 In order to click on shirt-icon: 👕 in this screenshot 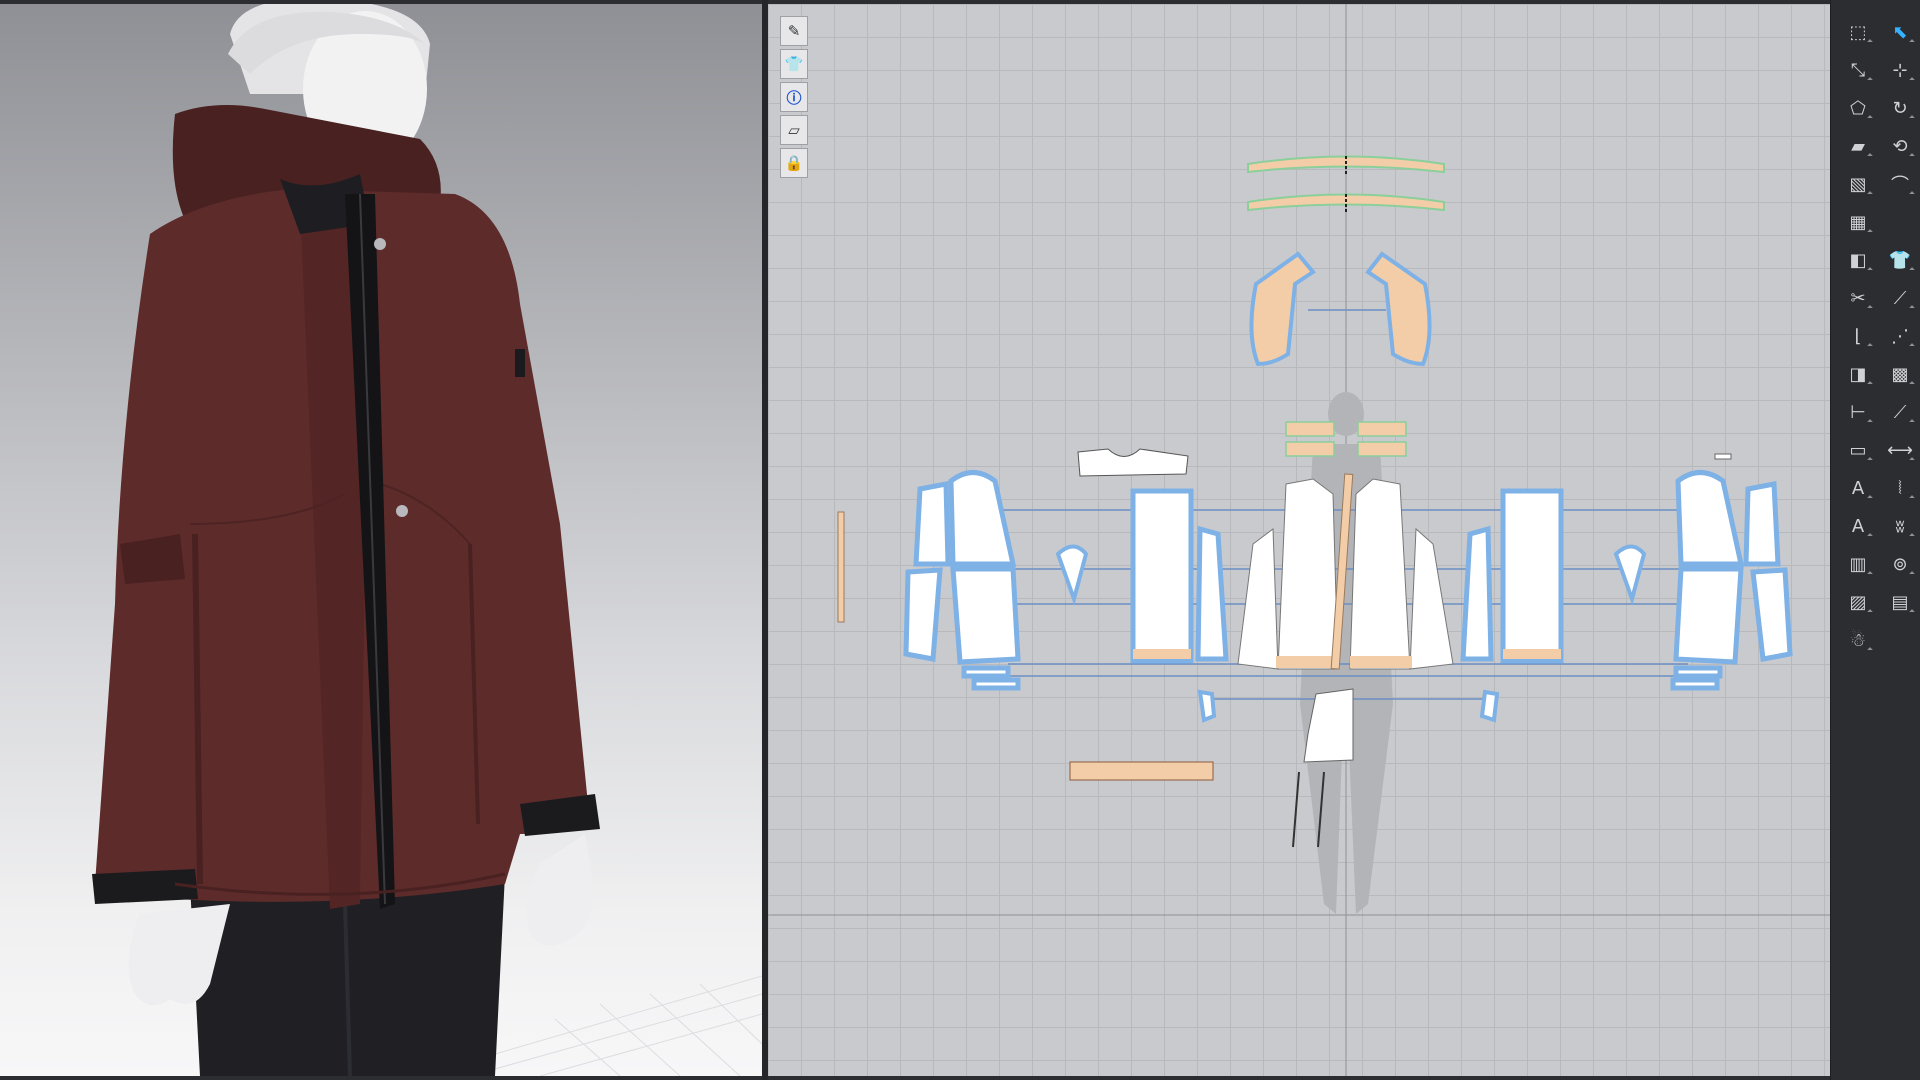, I will do `click(1900, 260)`.